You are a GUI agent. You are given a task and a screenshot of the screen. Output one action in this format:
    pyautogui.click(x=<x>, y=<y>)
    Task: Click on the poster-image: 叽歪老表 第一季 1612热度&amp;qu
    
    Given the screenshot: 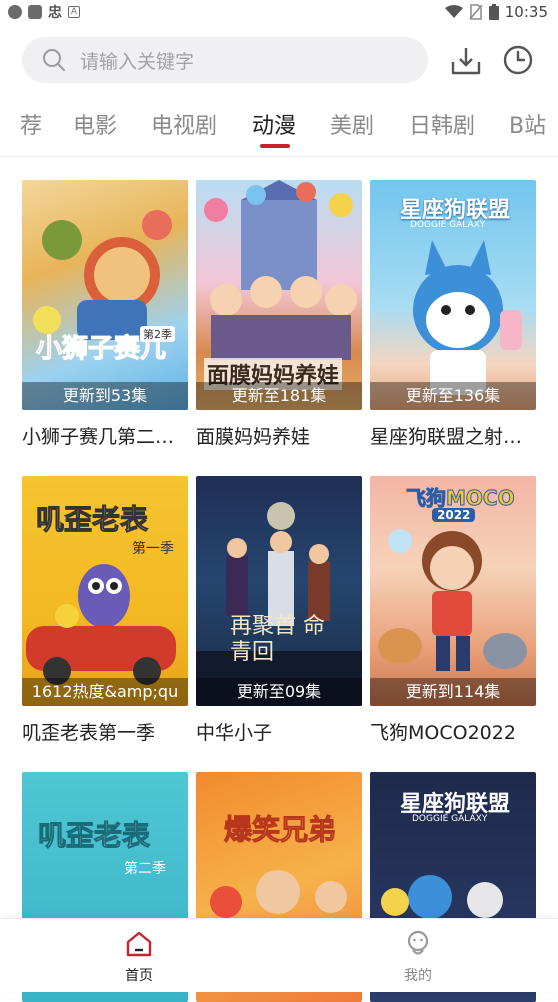 What is the action you would take?
    pyautogui.click(x=105, y=591)
    